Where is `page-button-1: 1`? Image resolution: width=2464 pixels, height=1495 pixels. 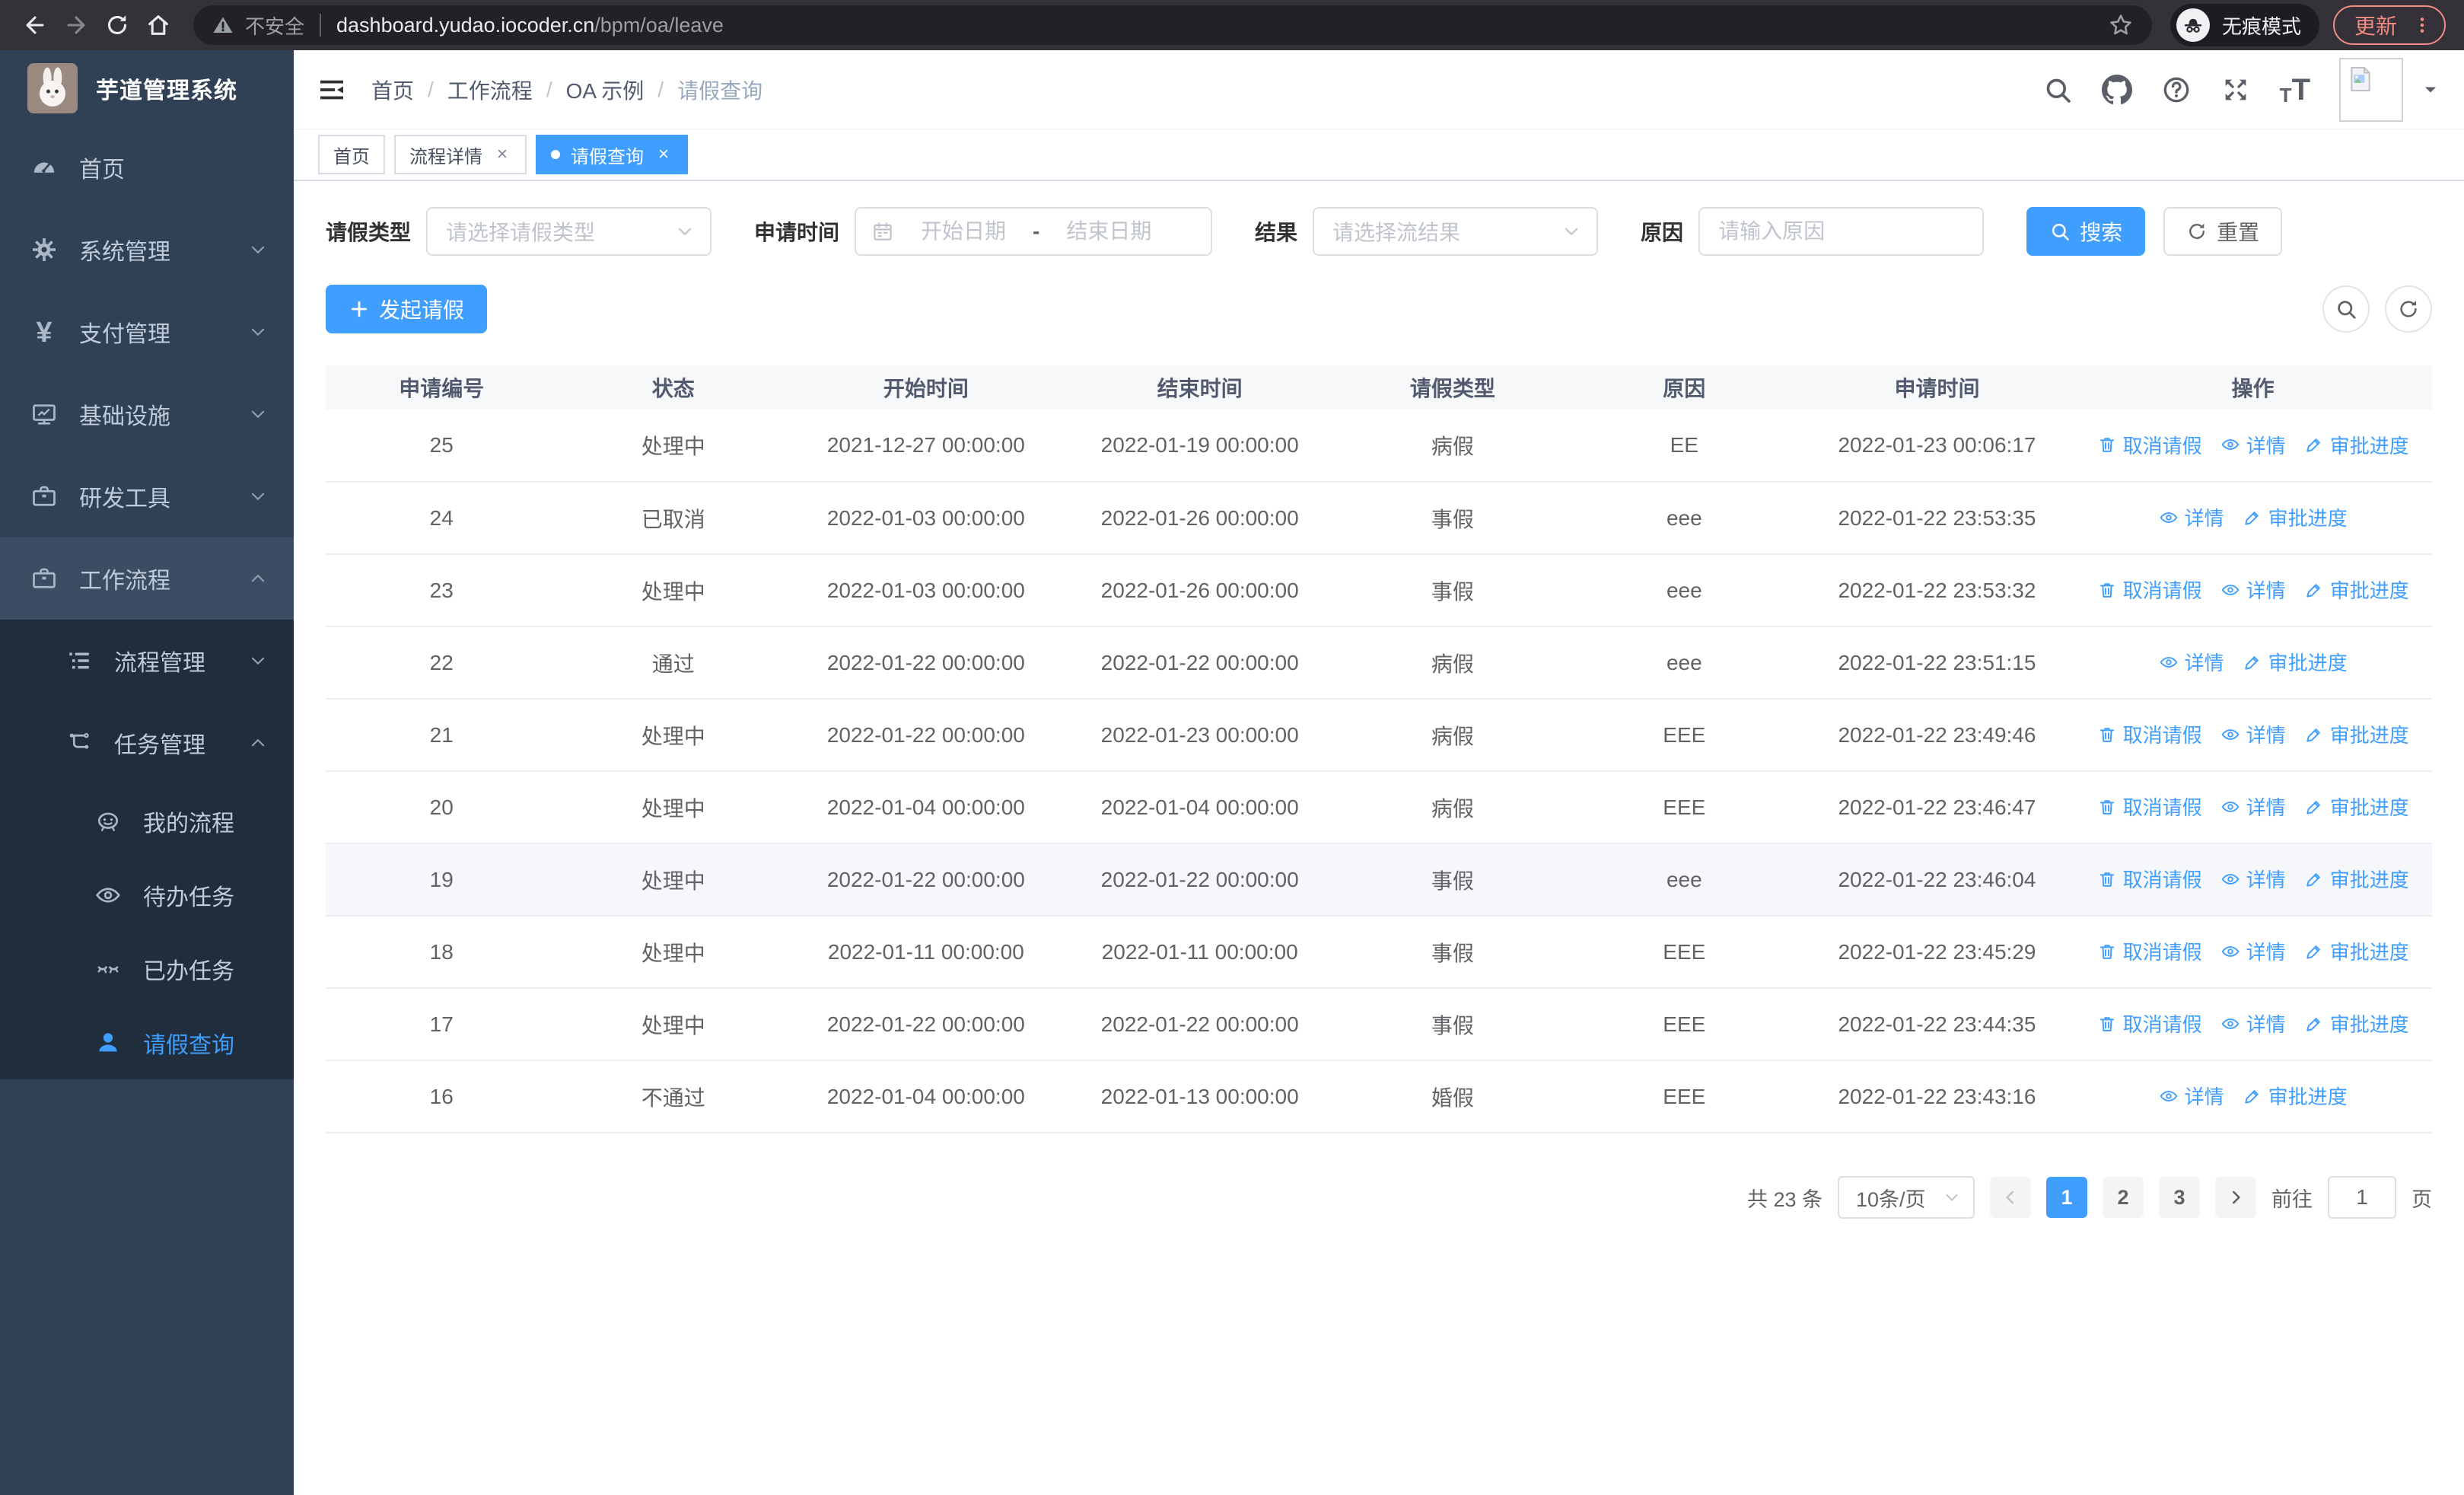 page-button-1: 1 is located at coordinates (2066, 1198).